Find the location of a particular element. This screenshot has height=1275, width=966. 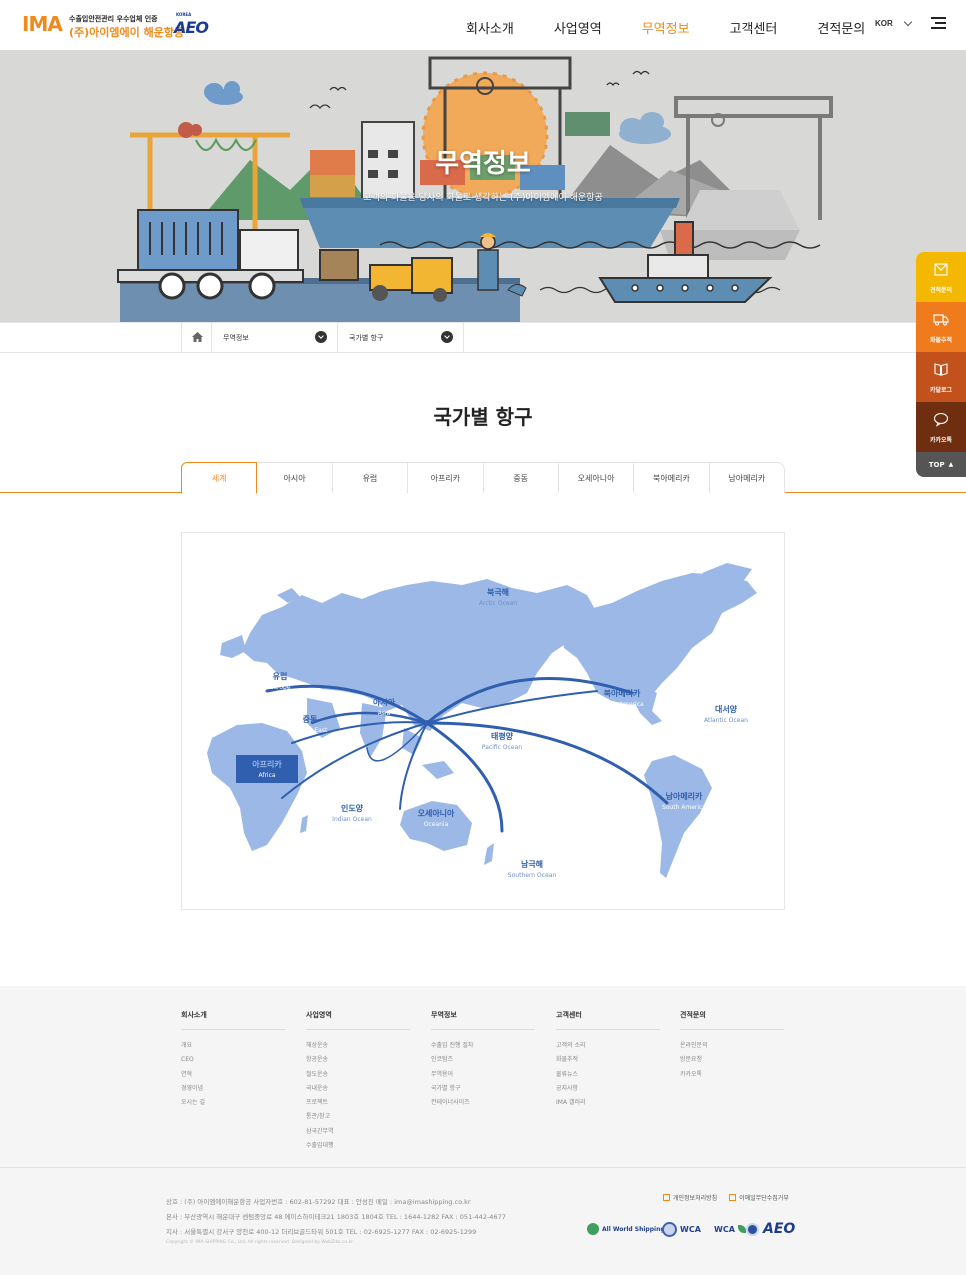

email-refusal-link: 이메일무단수집거부 is located at coordinates (759, 1197).